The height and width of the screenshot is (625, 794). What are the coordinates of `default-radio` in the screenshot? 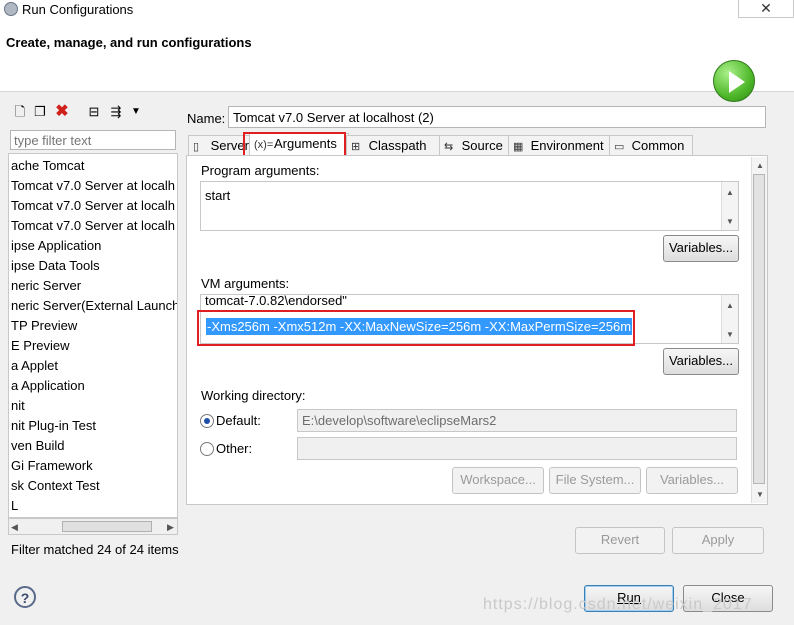 It's located at (207, 421).